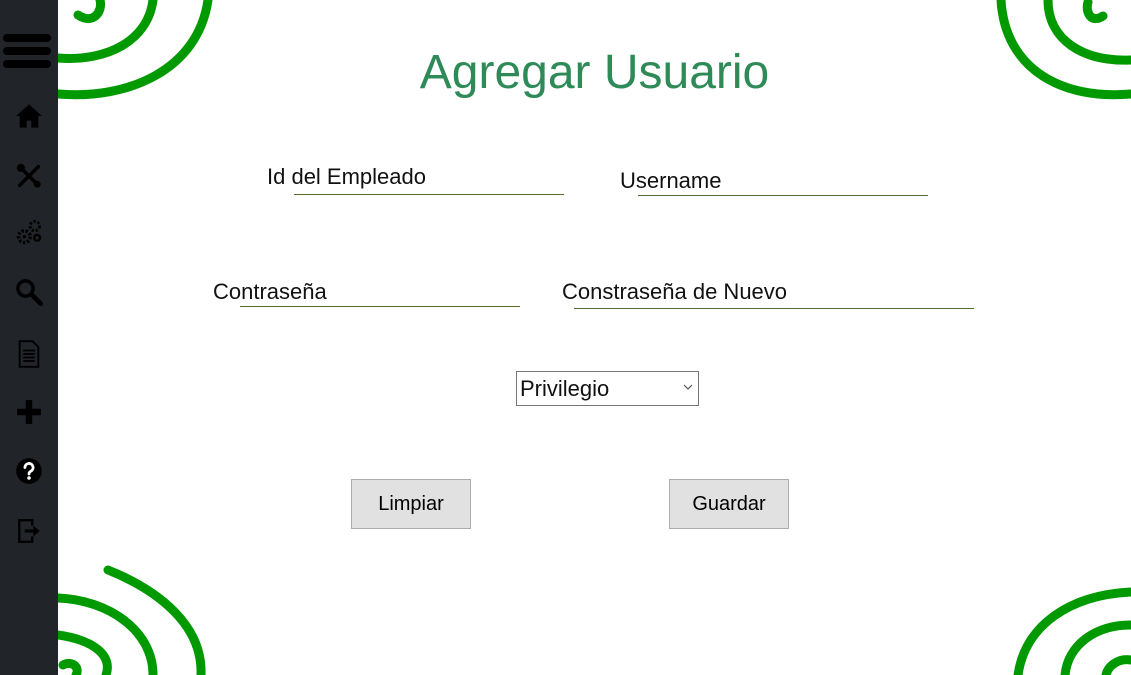 The width and height of the screenshot is (1131, 675). Describe the element at coordinates (29, 531) in the screenshot. I see `logout-icon` at that location.